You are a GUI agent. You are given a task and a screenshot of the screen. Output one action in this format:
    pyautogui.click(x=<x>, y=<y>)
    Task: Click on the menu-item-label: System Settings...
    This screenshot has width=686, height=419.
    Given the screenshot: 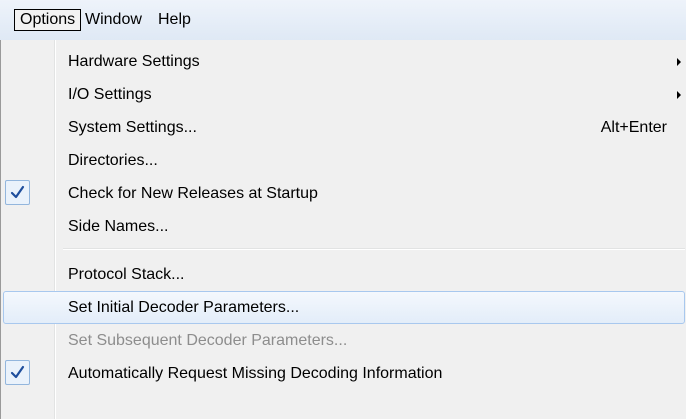 What is the action you would take?
    pyautogui.click(x=132, y=127)
    